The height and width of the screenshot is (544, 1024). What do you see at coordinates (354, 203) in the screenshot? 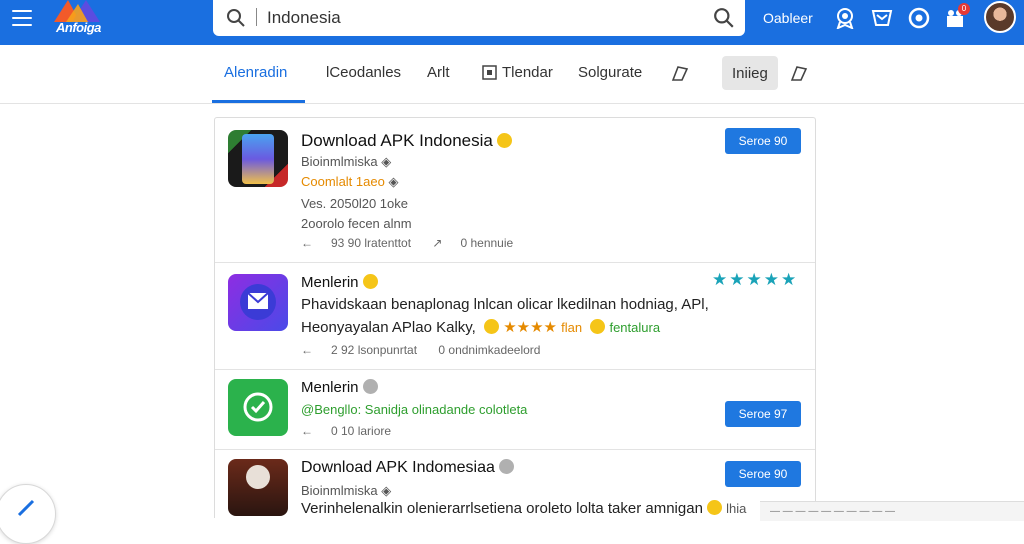
I see `result-version: Ves. 2050l20 1oke` at bounding box center [354, 203].